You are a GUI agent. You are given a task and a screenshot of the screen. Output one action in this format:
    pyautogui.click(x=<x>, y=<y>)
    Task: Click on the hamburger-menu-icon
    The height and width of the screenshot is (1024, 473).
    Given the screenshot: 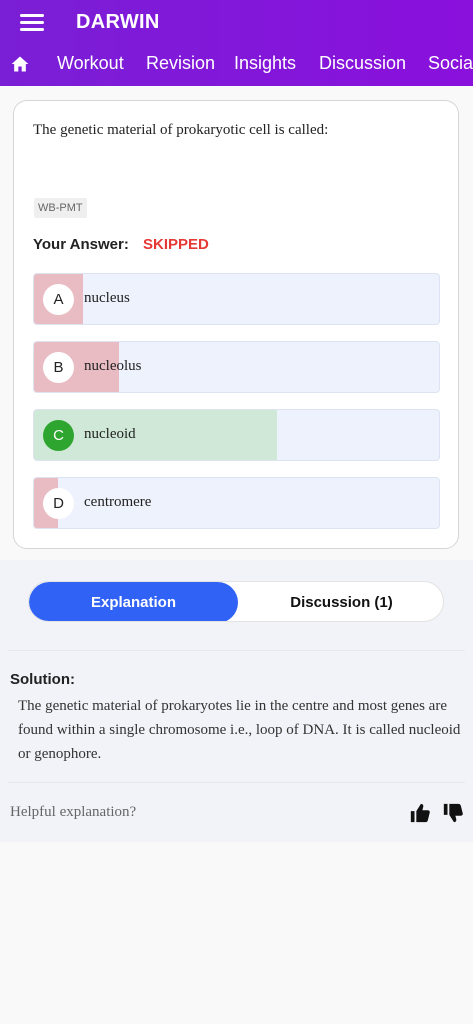 What is the action you would take?
    pyautogui.click(x=32, y=24)
    